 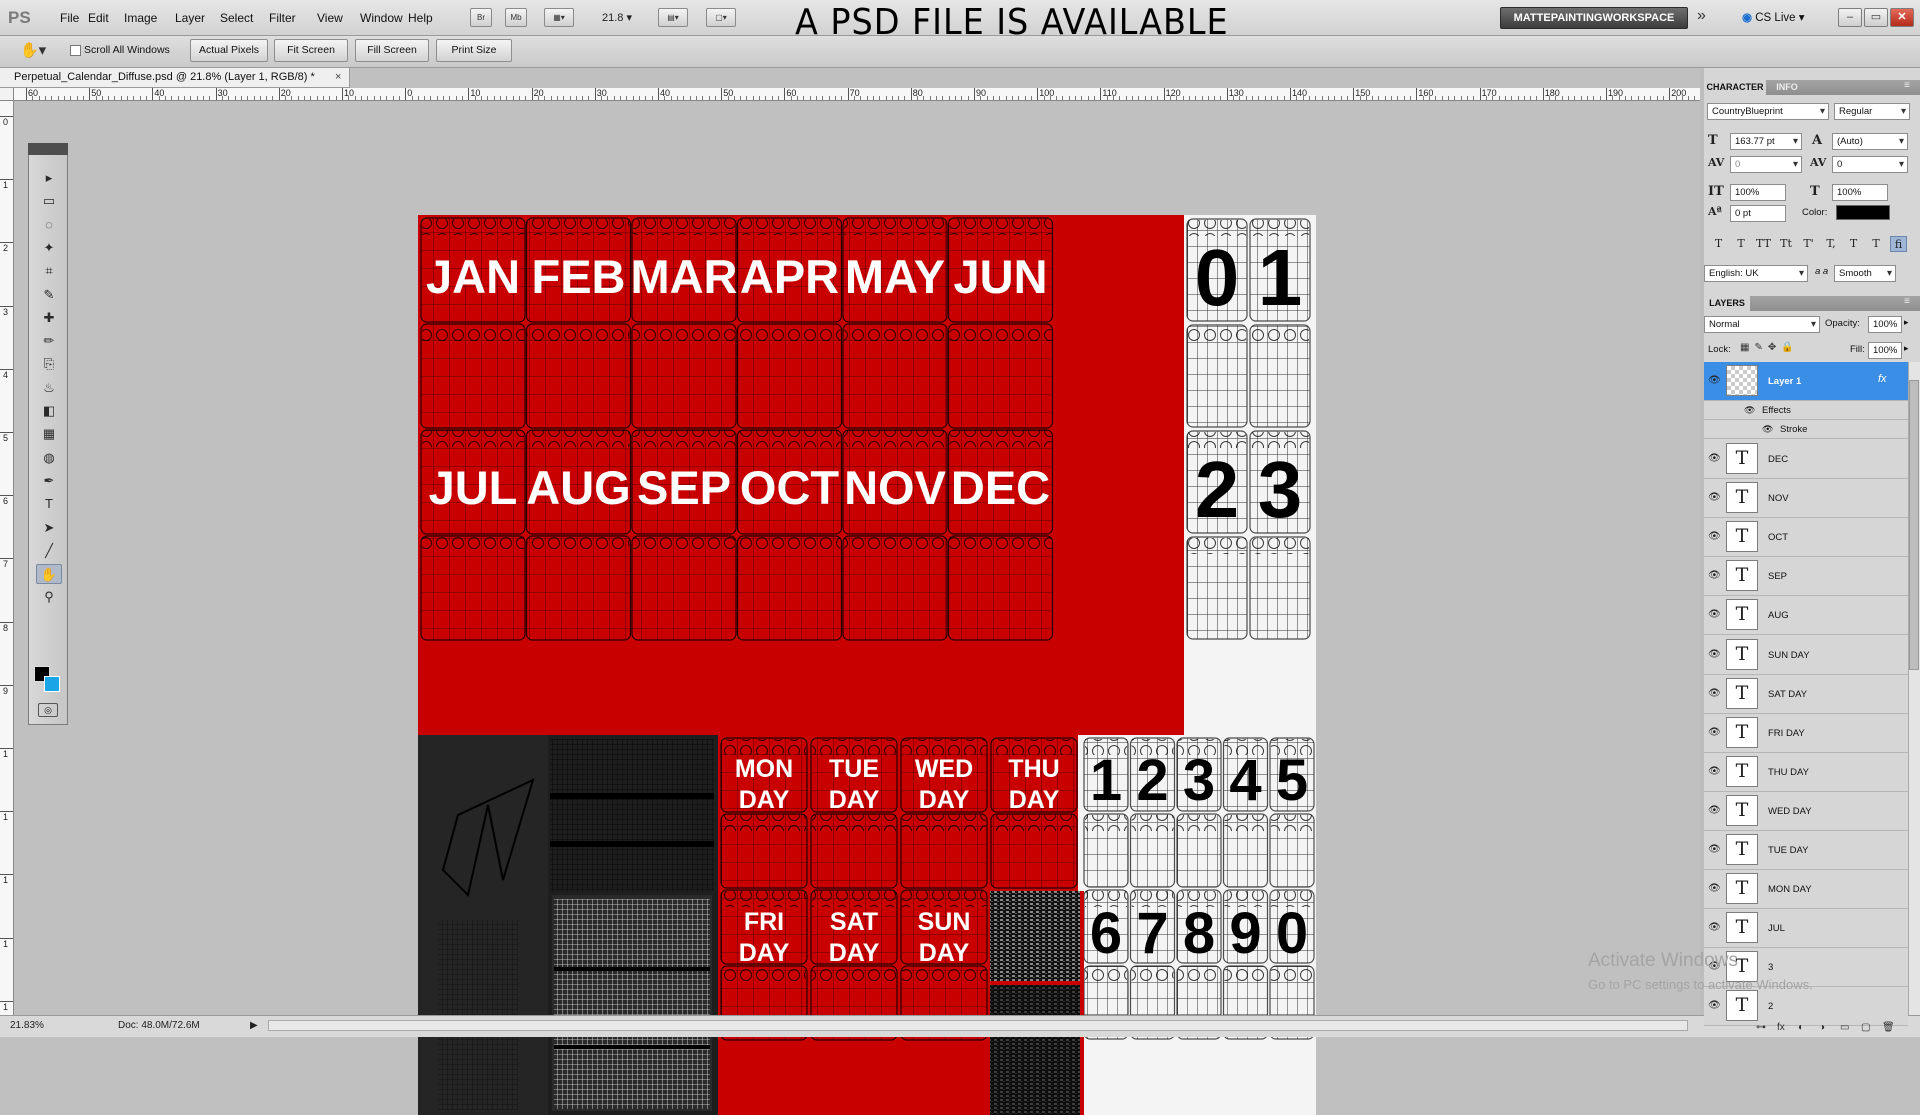 What do you see at coordinates (49, 341) in the screenshot?
I see `tool-7-icon: ✏` at bounding box center [49, 341].